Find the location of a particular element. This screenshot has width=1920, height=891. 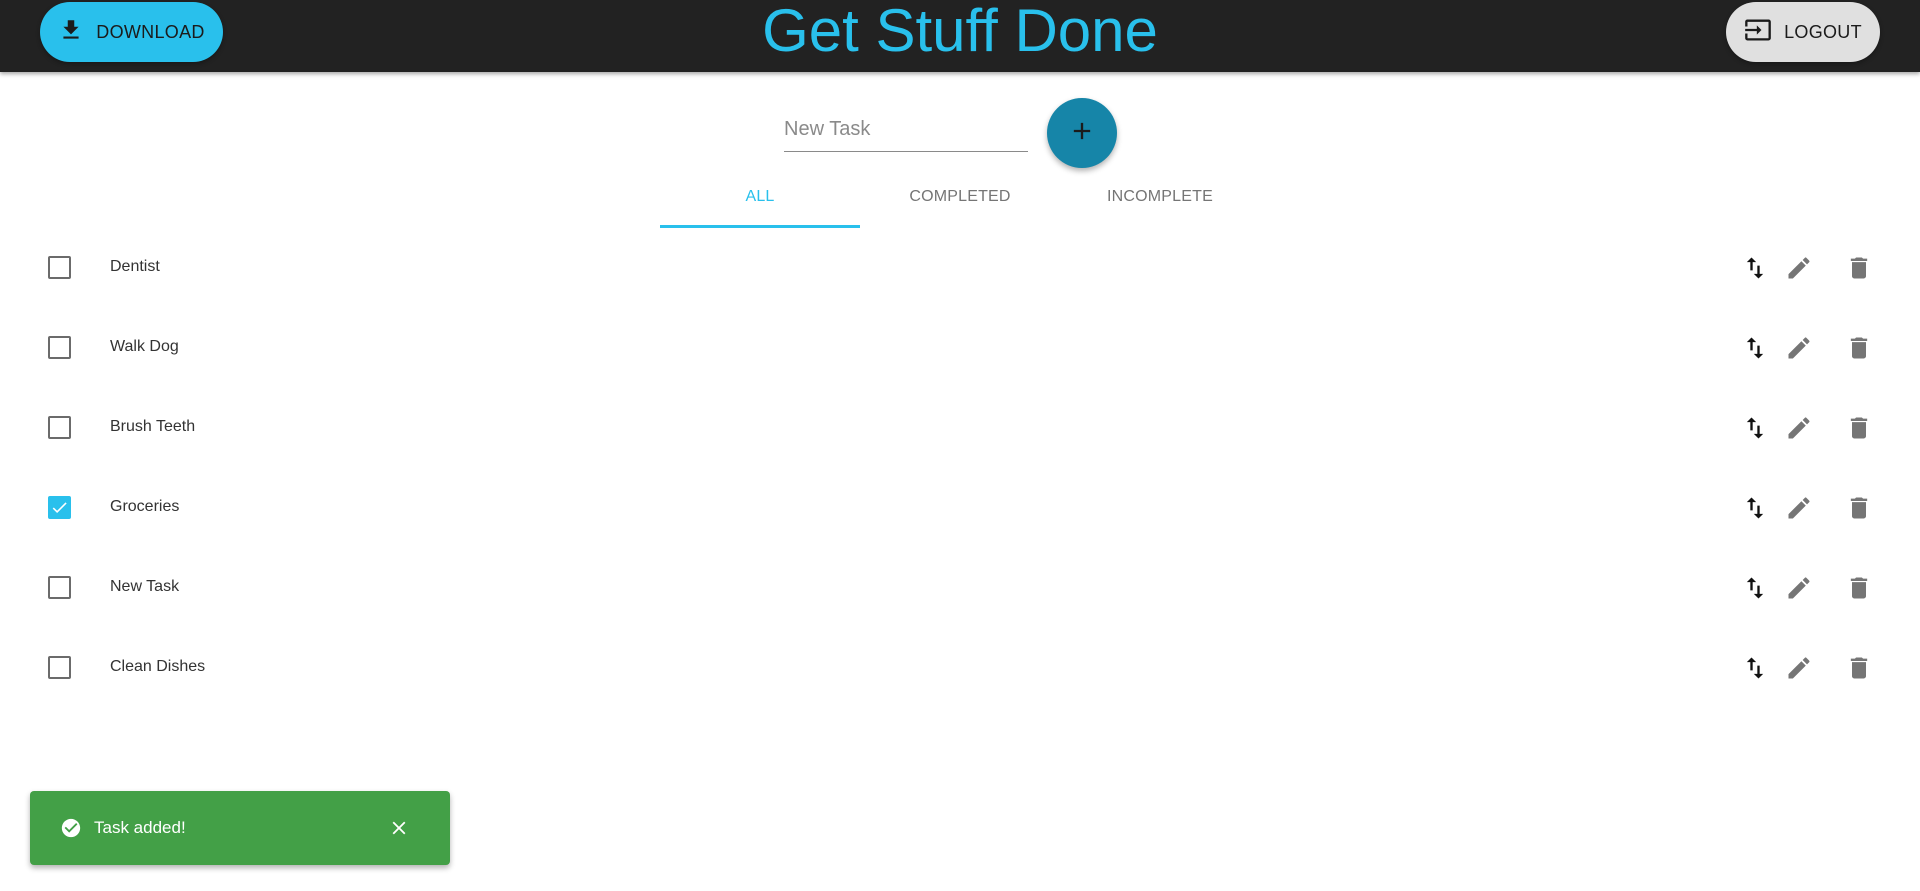

snackbar-message: Task added! is located at coordinates (140, 827).